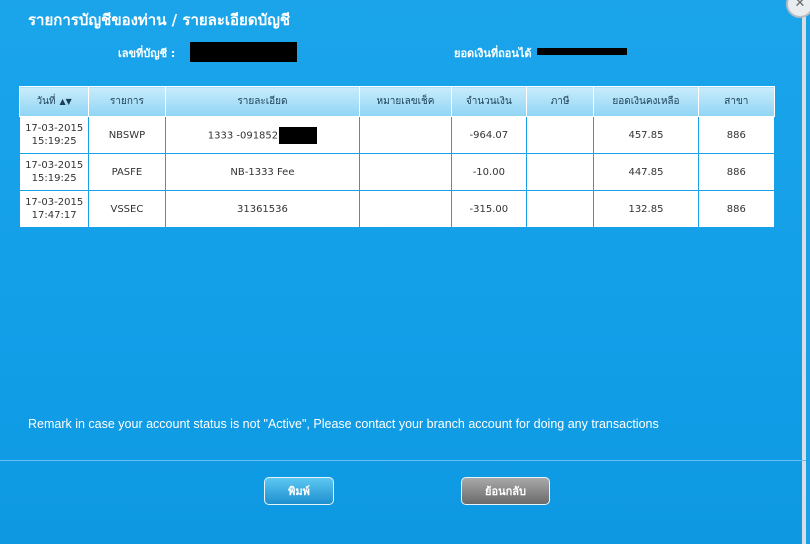 The width and height of the screenshot is (810, 544). I want to click on balance-cell: 132.85, so click(646, 209).